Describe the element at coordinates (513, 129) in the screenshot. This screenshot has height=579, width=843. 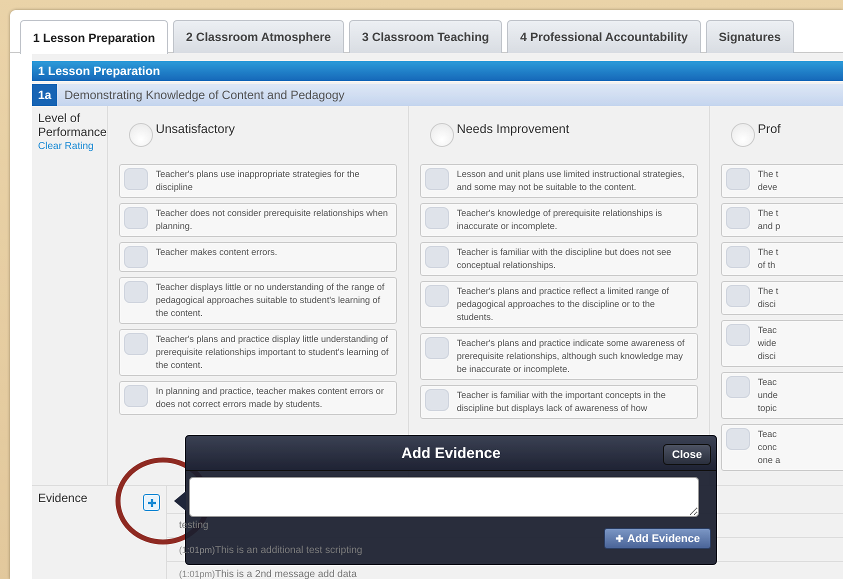
I see `level-name: Needs Improvement` at that location.